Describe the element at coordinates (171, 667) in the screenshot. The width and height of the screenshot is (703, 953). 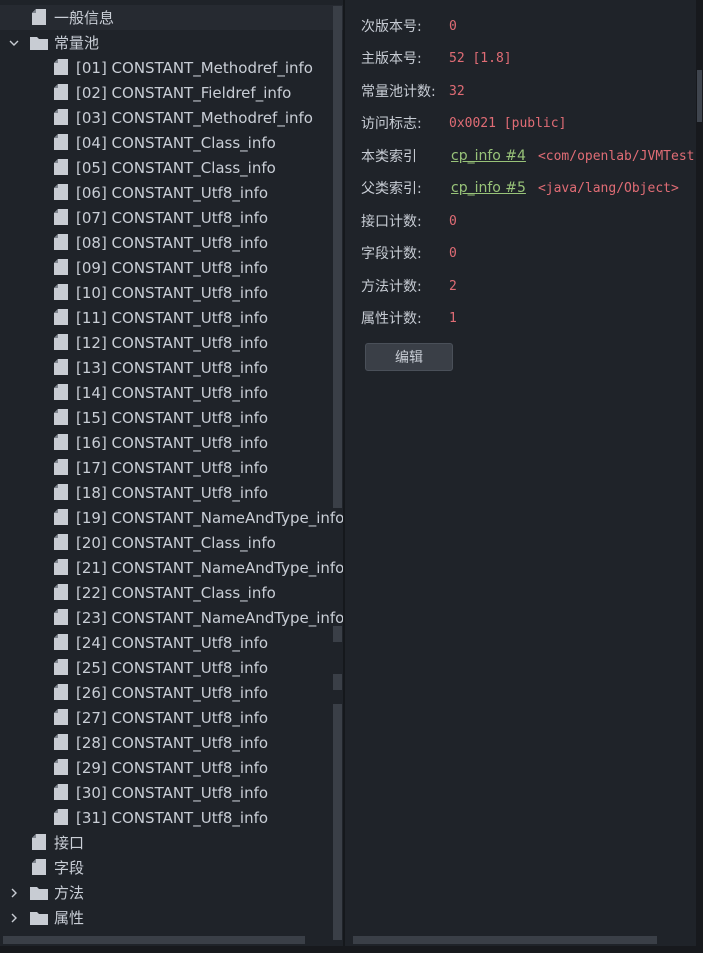
I see `tree-item: [25] CONSTANT_Utf8_info` at that location.